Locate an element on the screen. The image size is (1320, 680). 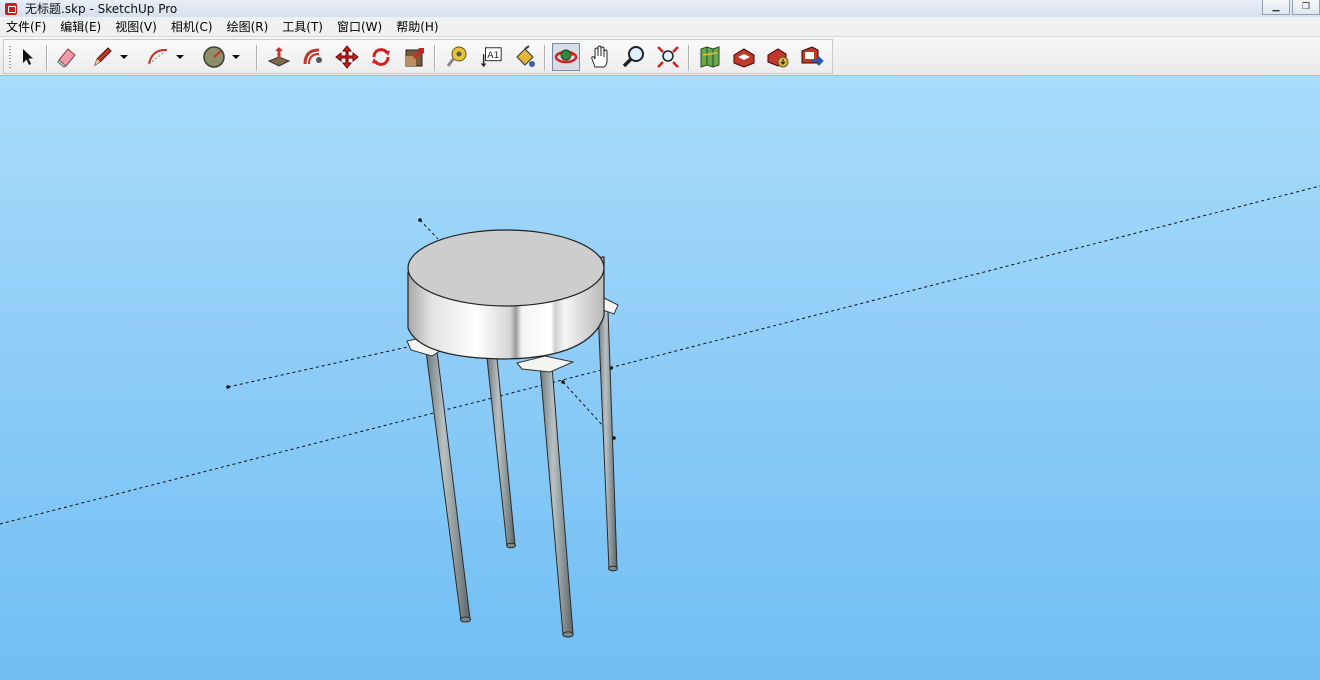
move-icon is located at coordinates (347, 57).